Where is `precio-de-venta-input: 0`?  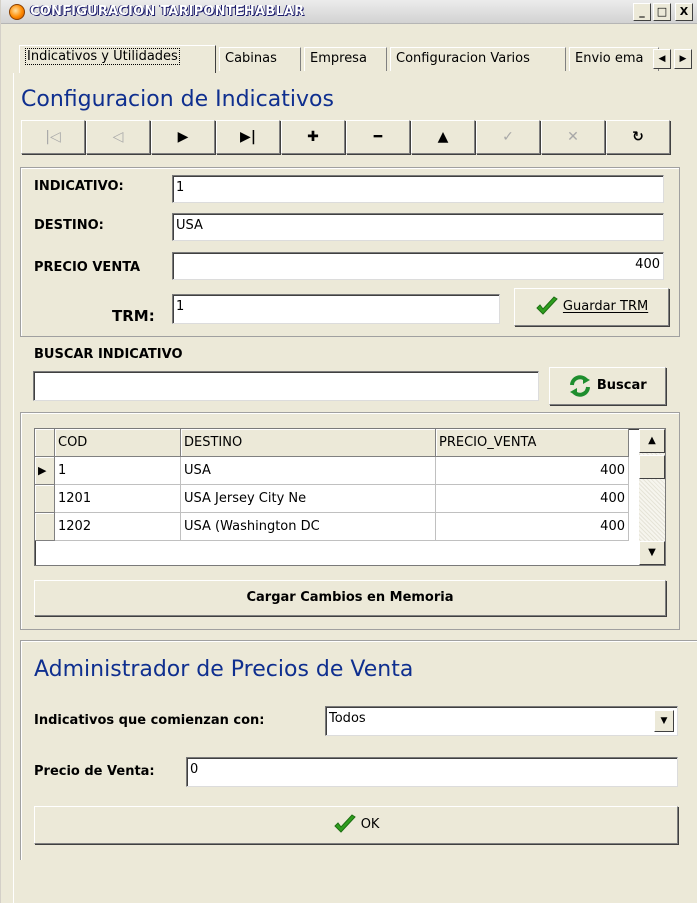 precio-de-venta-input: 0 is located at coordinates (432, 772).